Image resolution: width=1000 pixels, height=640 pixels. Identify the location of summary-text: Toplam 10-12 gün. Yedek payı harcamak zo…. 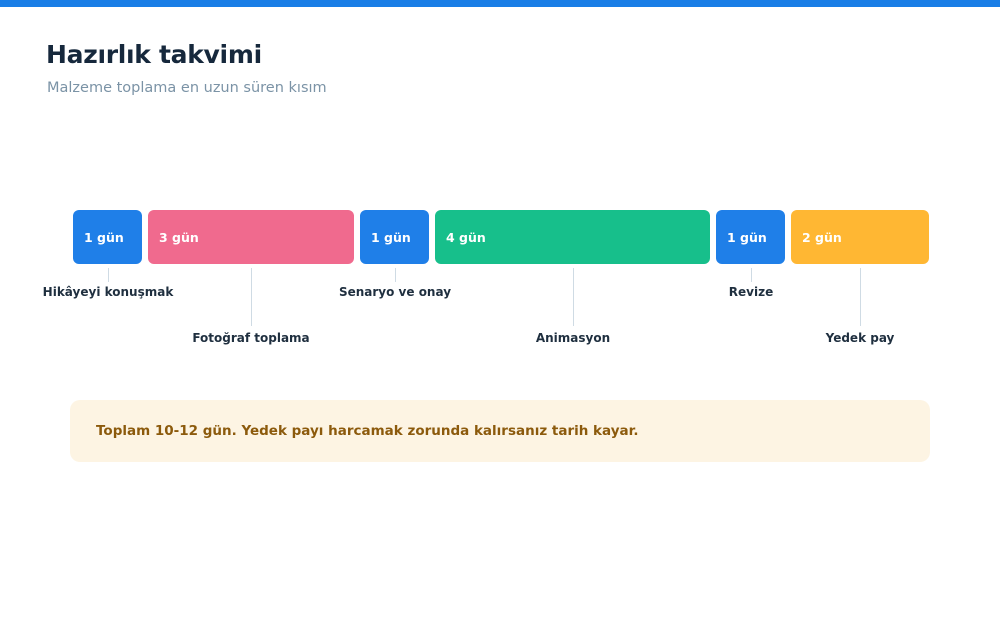
(367, 431).